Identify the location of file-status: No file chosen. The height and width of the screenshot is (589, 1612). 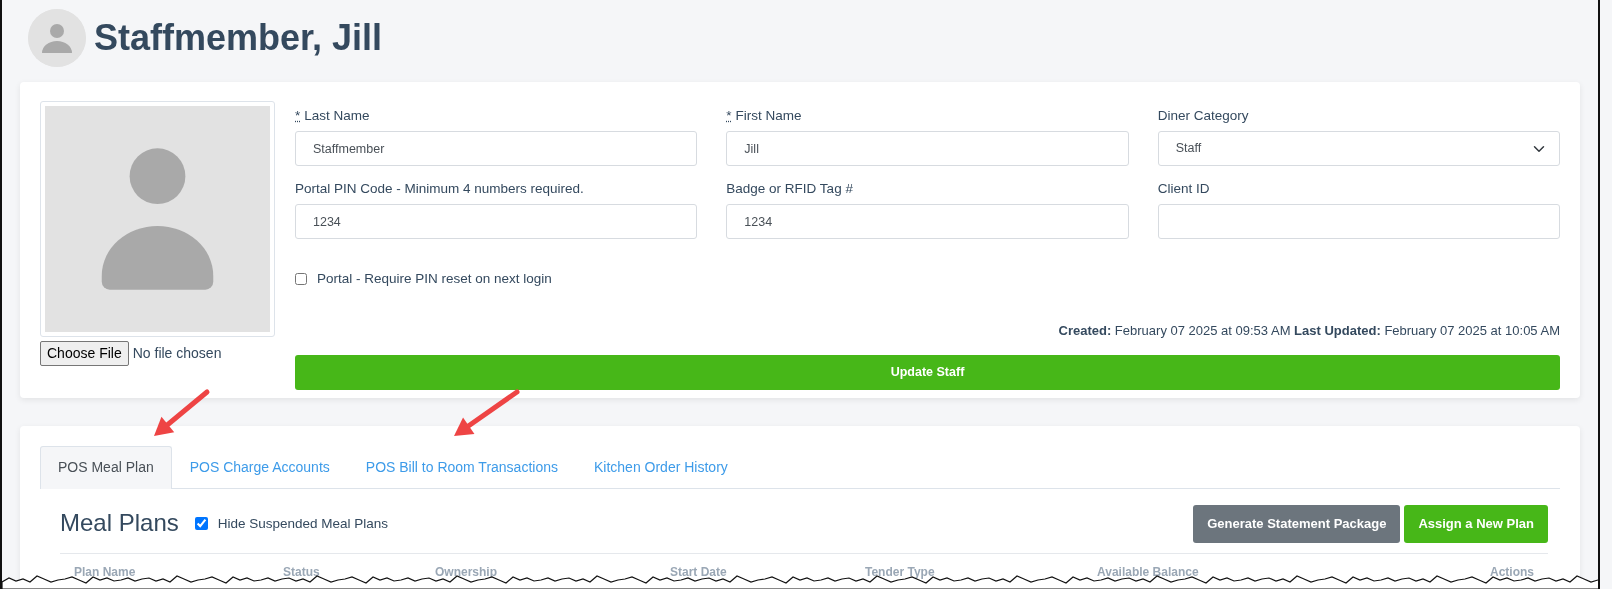
(177, 353).